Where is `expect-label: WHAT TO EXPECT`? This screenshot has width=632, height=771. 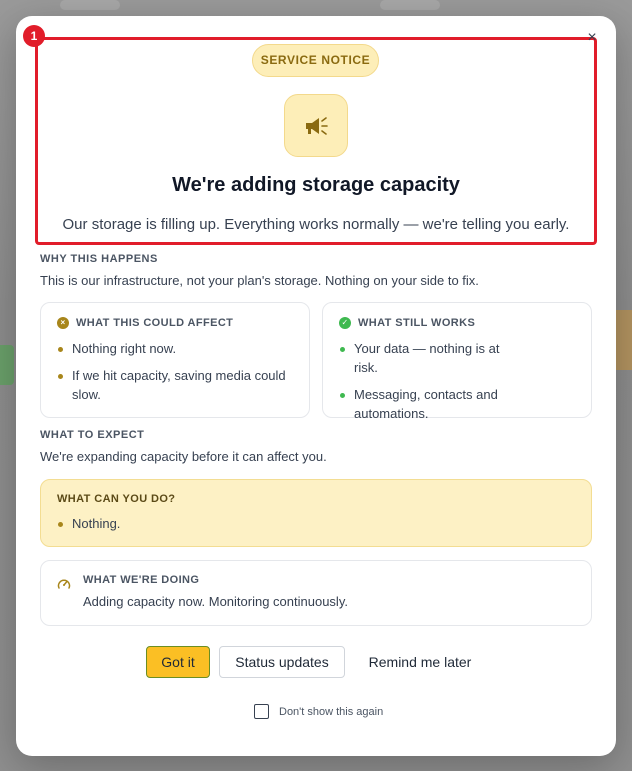 expect-label: WHAT TO EXPECT is located at coordinates (92, 435).